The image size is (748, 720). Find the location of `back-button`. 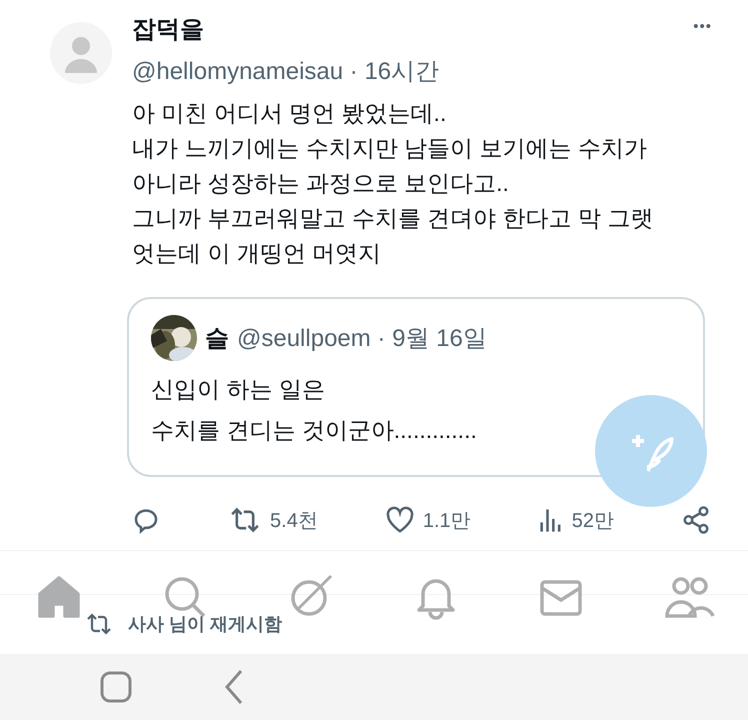

back-button is located at coordinates (234, 687).